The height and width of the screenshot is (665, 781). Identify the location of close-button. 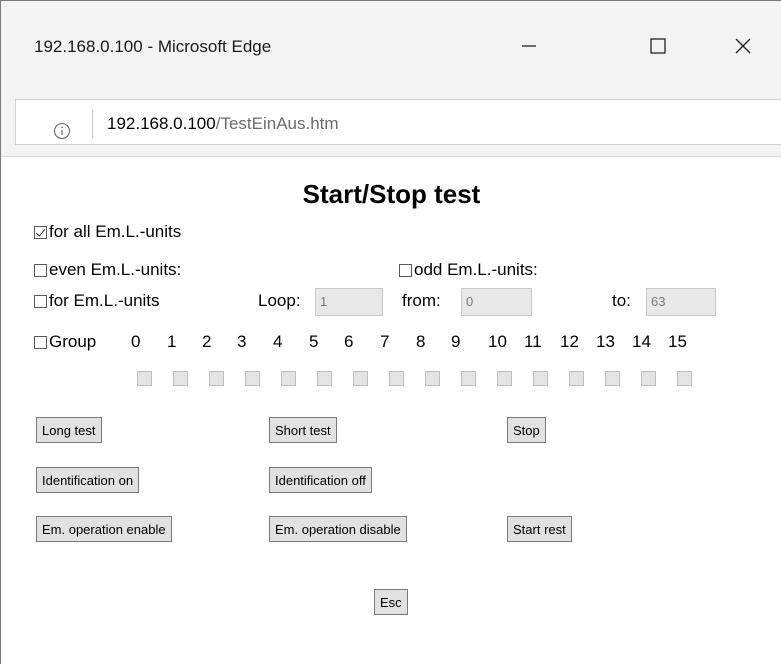
(743, 46).